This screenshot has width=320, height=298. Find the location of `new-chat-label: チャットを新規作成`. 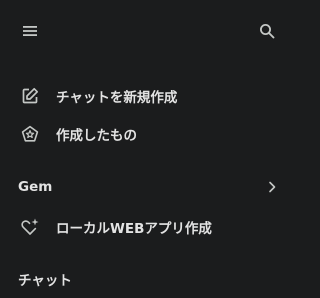

new-chat-label: チャットを新規作成 is located at coordinates (117, 98).